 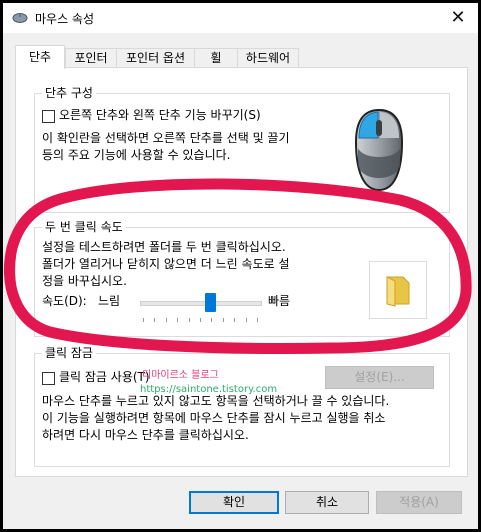 What do you see at coordinates (20, 18) in the screenshot?
I see `mouse-settings-icon` at bounding box center [20, 18].